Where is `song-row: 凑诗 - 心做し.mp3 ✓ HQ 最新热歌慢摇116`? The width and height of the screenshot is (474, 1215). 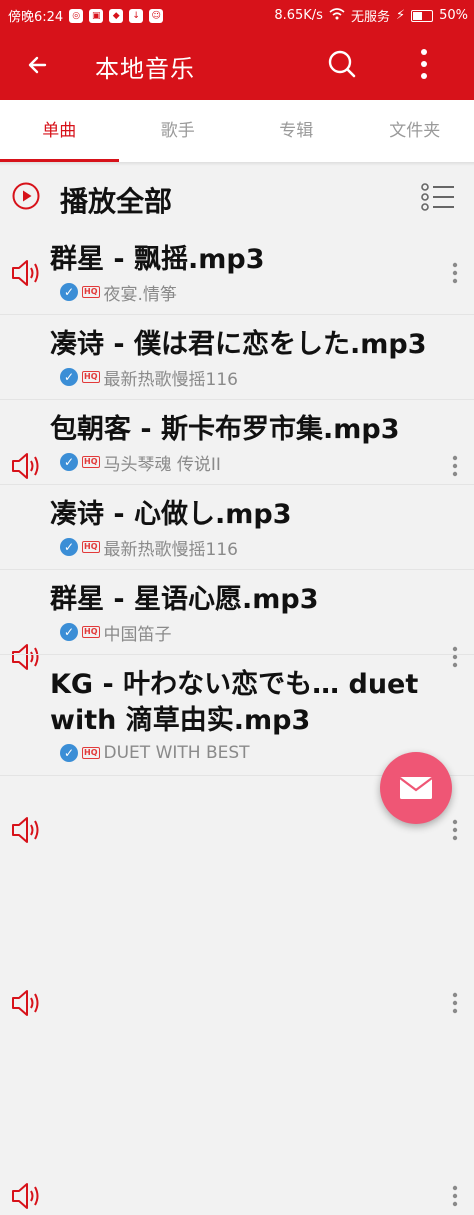 song-row: 凑诗 - 心做し.mp3 ✓ HQ 最新热歌慢摇116 is located at coordinates (237, 527).